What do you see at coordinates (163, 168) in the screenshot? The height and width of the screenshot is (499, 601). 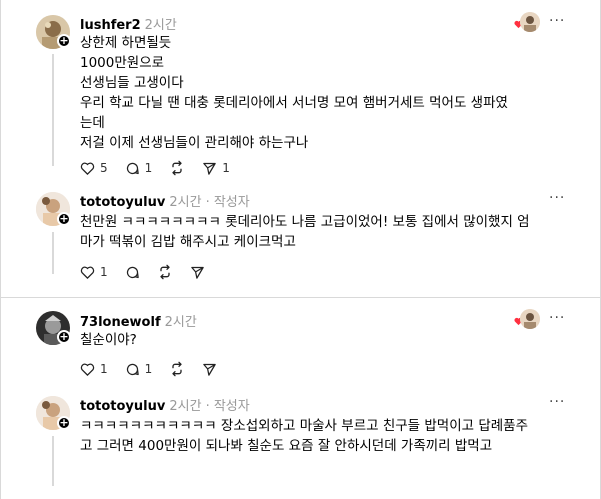 I see `post-actions: 5 1 1` at bounding box center [163, 168].